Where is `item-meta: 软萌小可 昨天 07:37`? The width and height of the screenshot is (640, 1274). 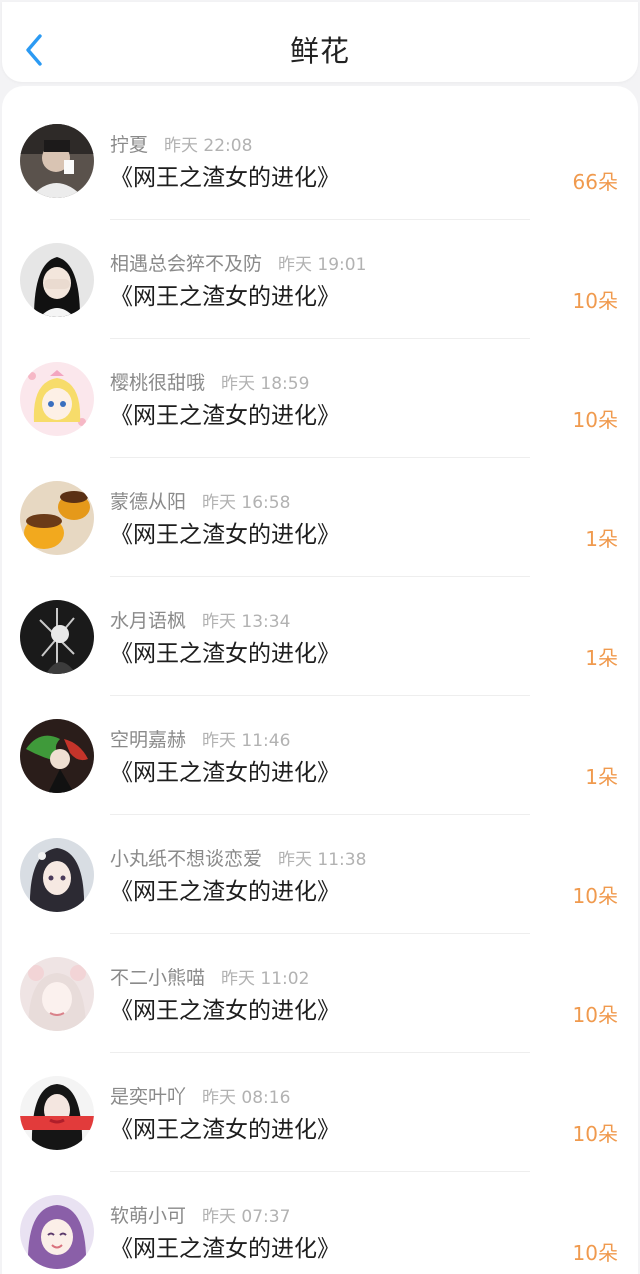
item-meta: 软萌小可 昨天 07:37 is located at coordinates (200, 1215).